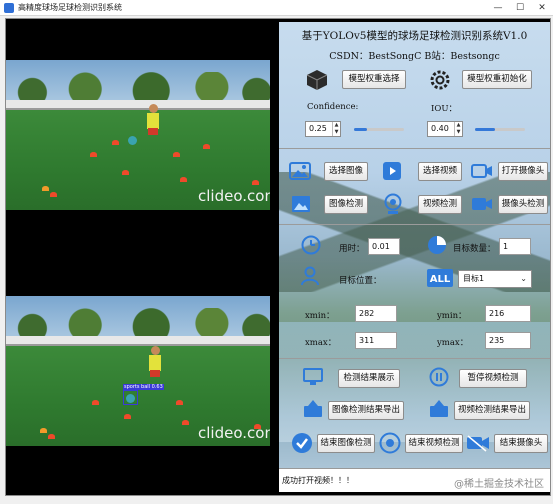  I want to click on video-frame-detected: sports ball 0.63 clideo.com, so click(138, 371).